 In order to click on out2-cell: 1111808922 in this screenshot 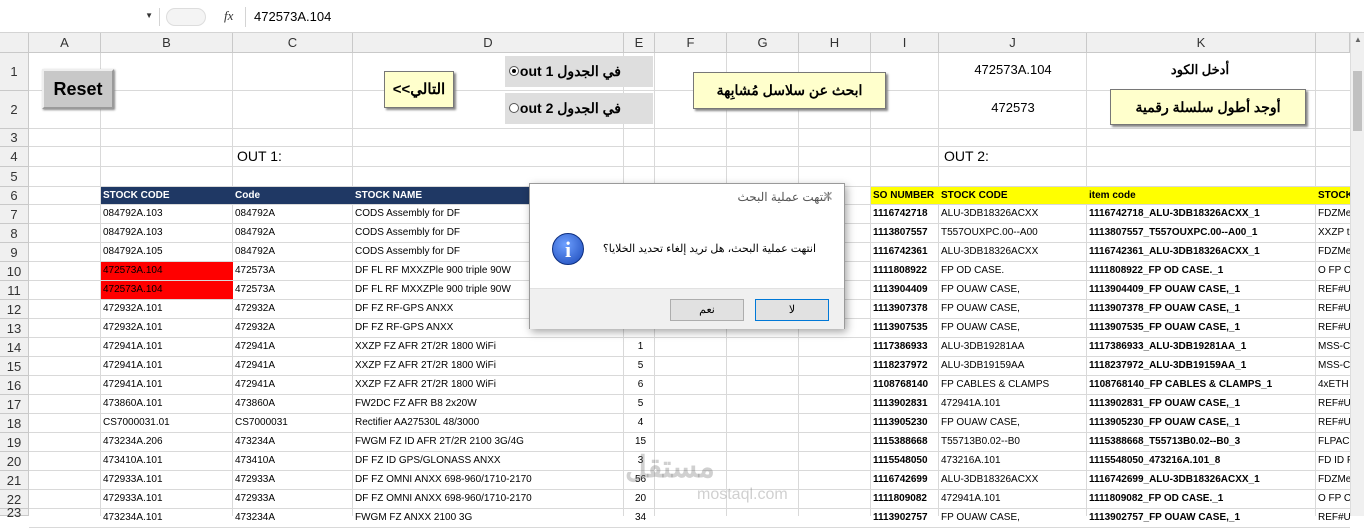, I will do `click(905, 271)`.